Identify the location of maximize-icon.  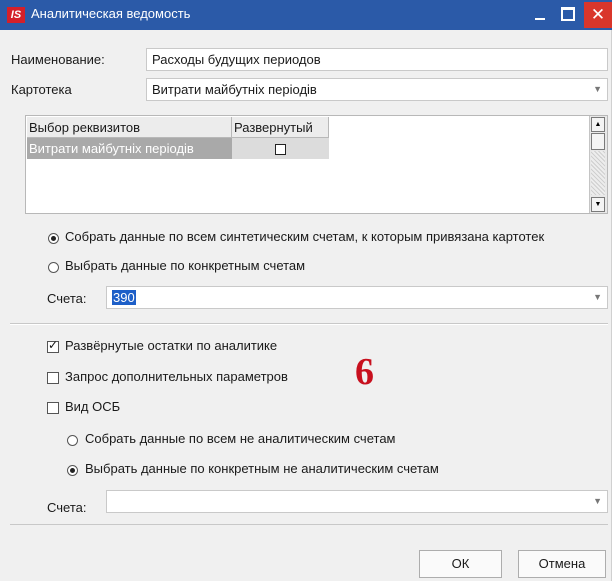
(568, 13).